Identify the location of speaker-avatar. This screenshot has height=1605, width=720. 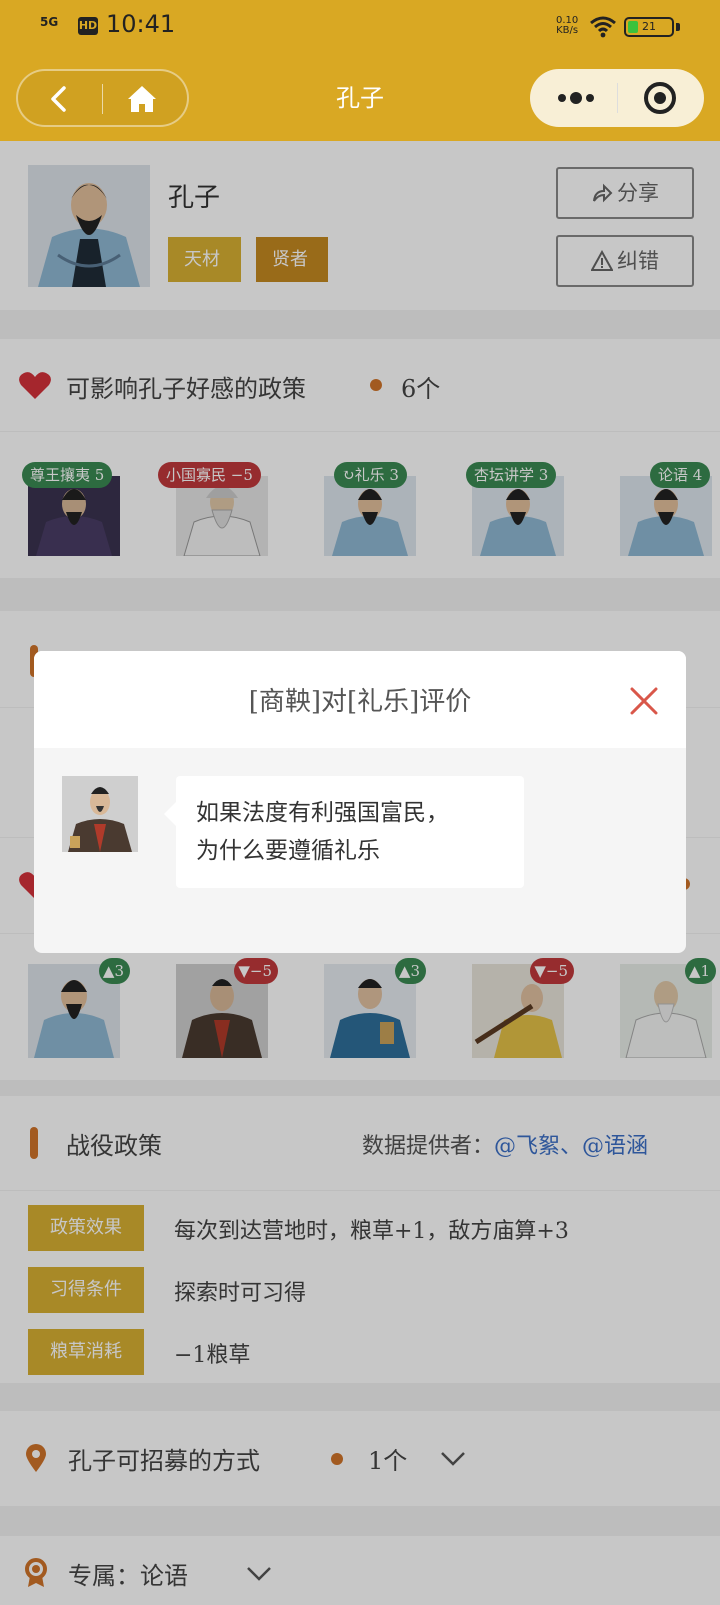
(100, 814).